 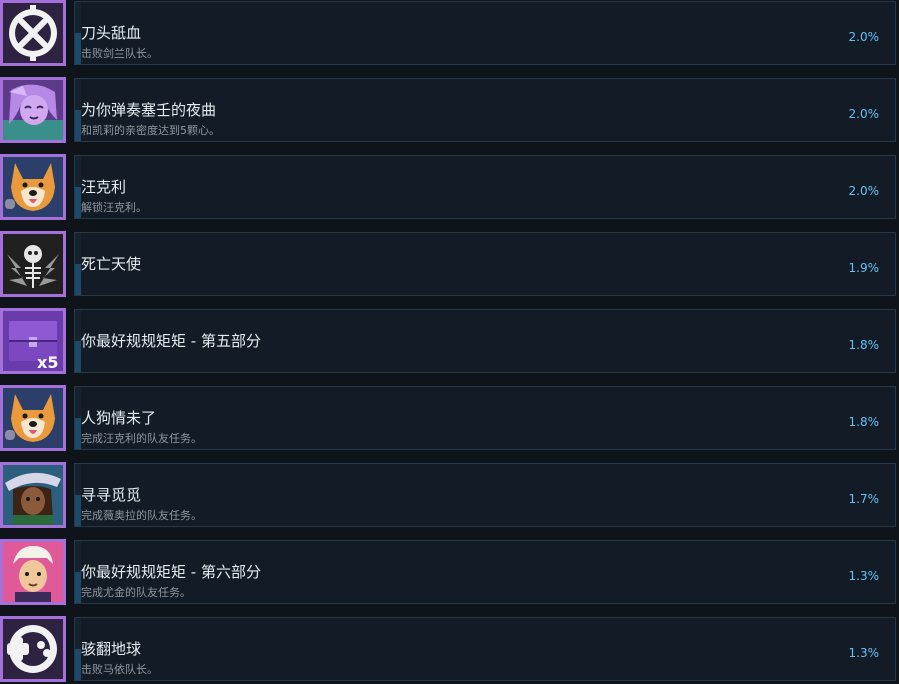 I want to click on viola-portrait-icon, so click(x=33, y=495).